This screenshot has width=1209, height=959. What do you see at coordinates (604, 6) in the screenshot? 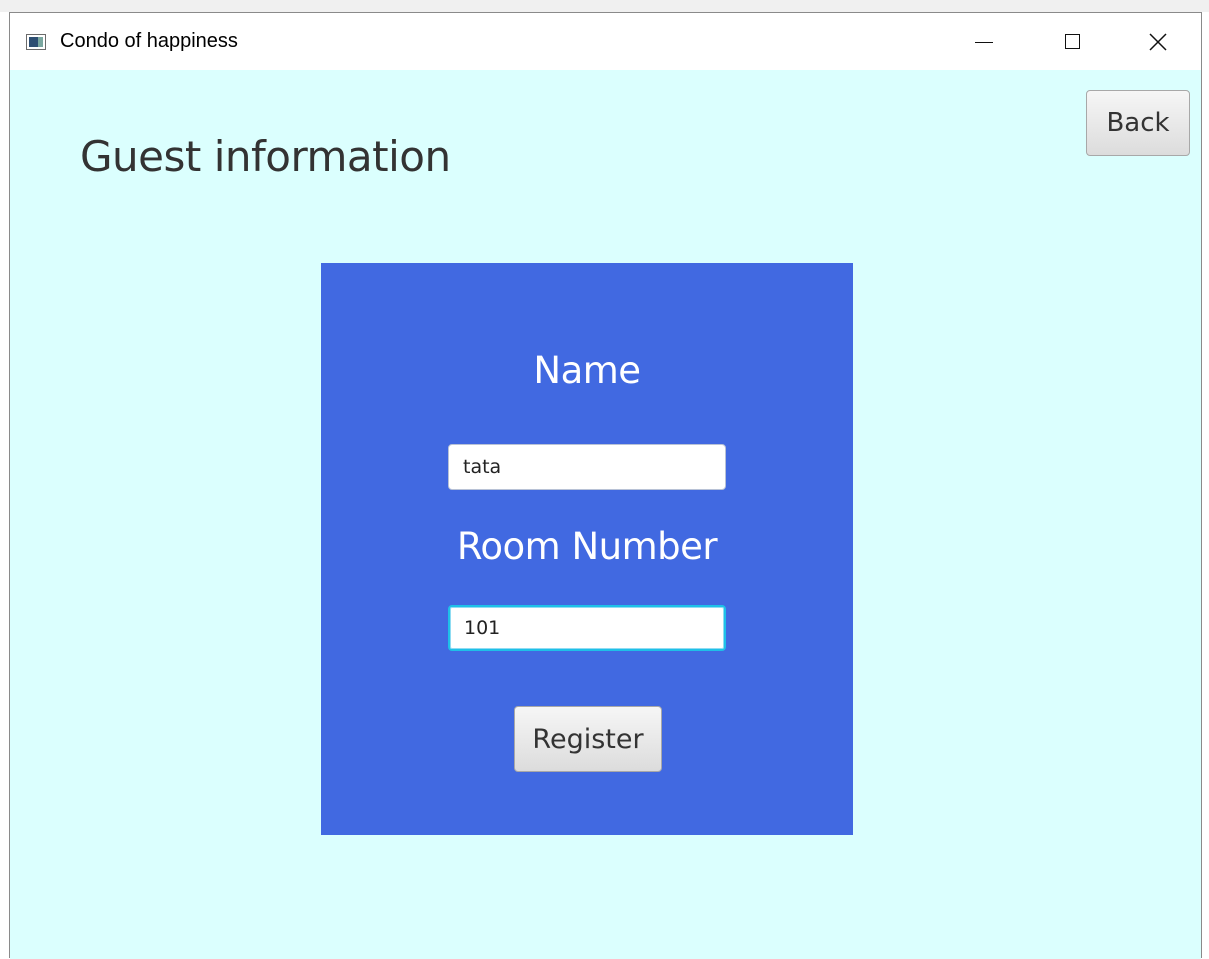
I see `backdrop-strip` at bounding box center [604, 6].